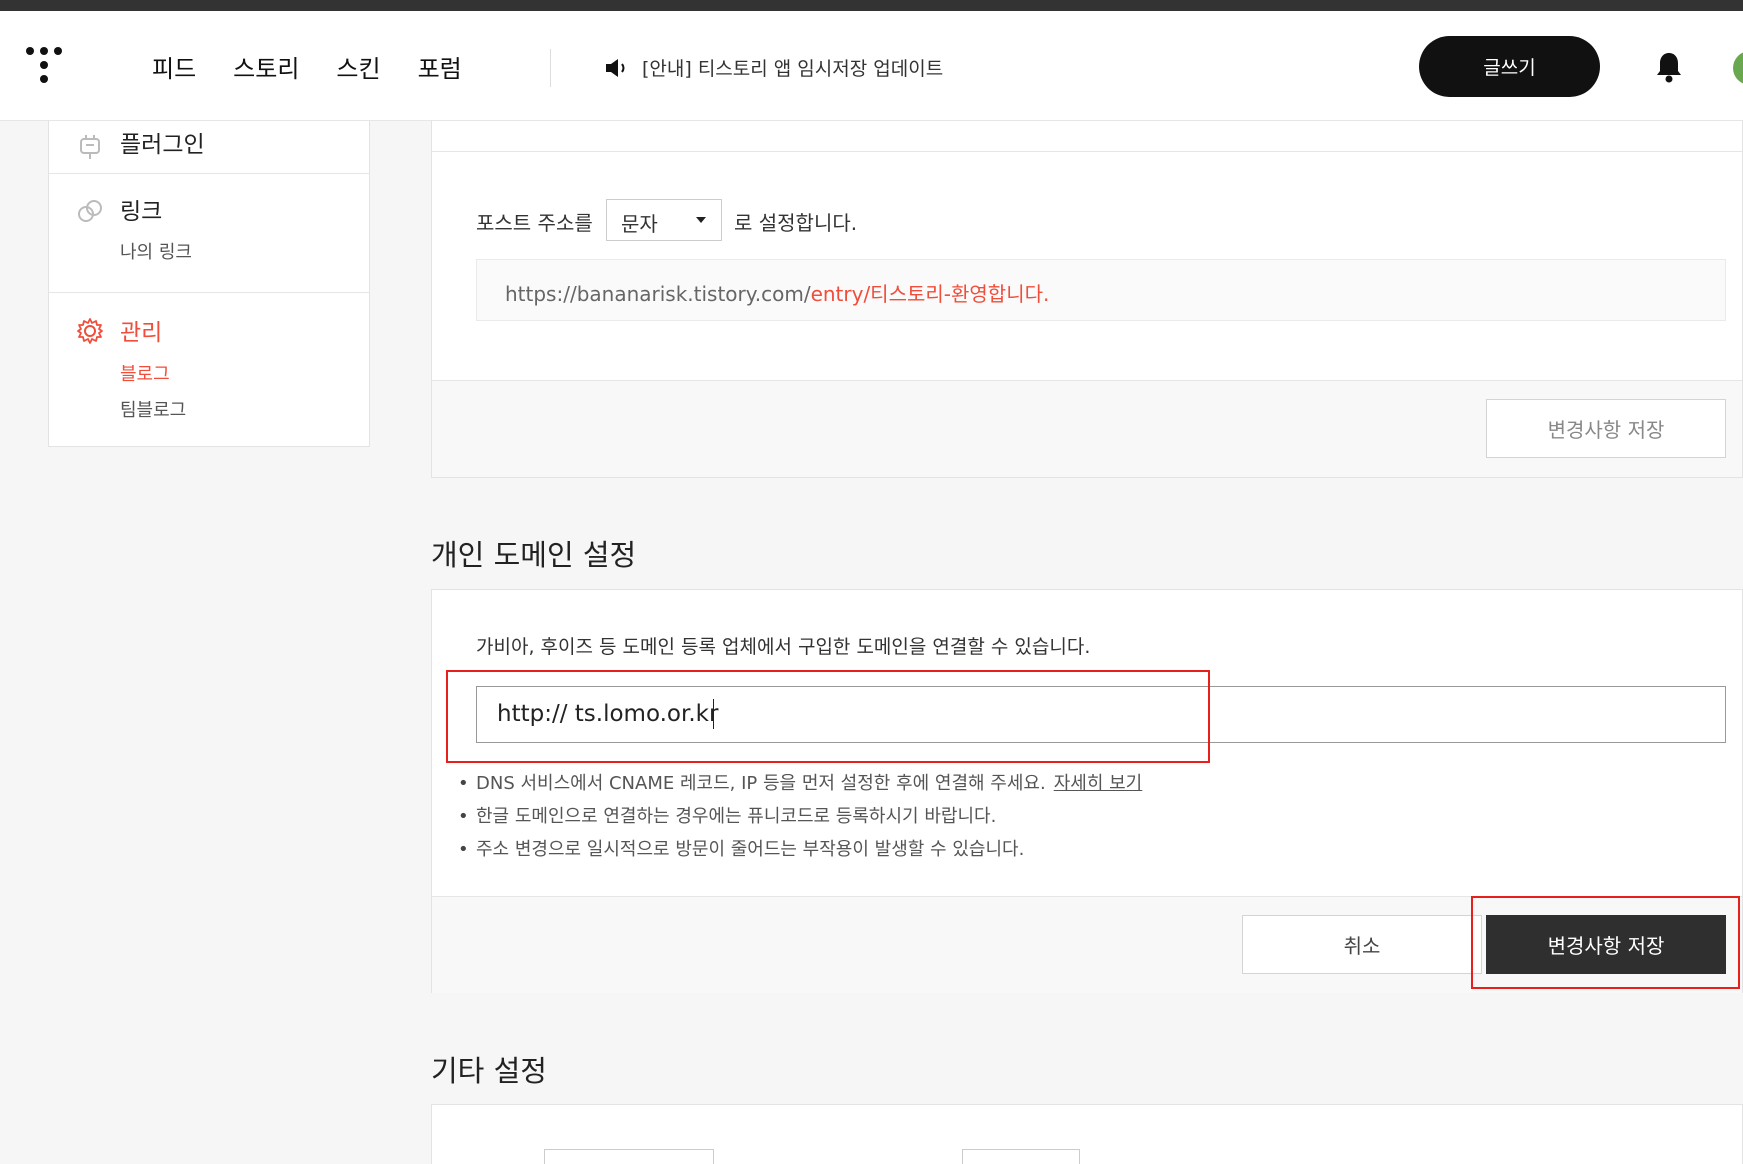 This screenshot has height=1164, width=1743. What do you see at coordinates (750, 849) in the screenshot?
I see `note-text: 주소 변경으로 일시적으로 방문이 줄어드는 부작용이 발생할 수 있습니다.` at bounding box center [750, 849].